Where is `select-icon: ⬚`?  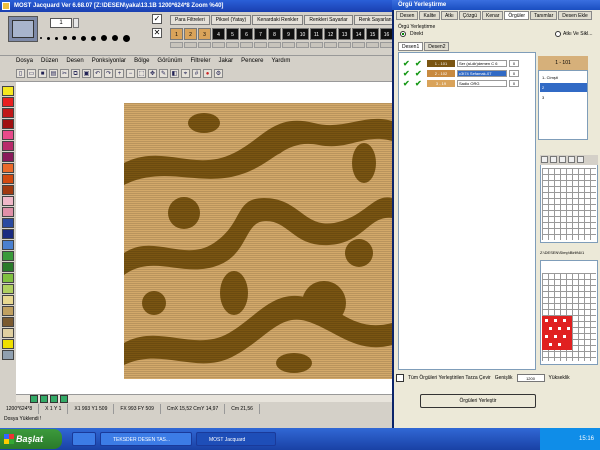
select-icon: ⬚ is located at coordinates (141, 73).